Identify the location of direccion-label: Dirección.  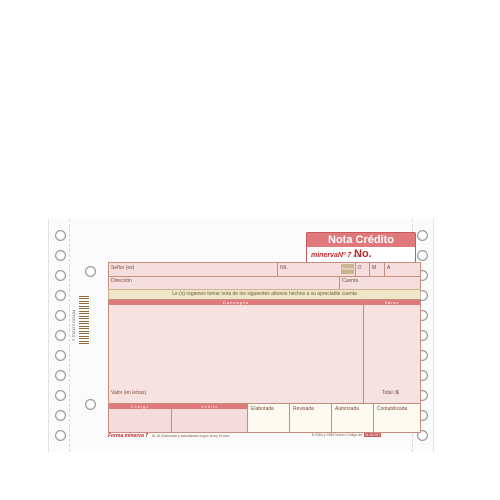
(121, 281).